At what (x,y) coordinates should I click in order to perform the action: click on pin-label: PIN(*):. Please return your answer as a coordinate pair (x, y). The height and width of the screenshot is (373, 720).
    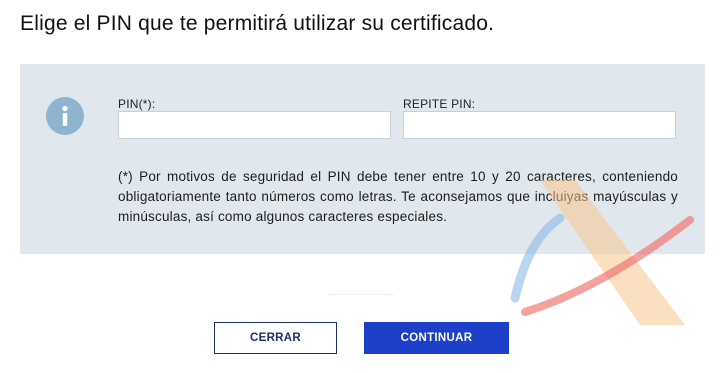
    Looking at the image, I should click on (137, 104).